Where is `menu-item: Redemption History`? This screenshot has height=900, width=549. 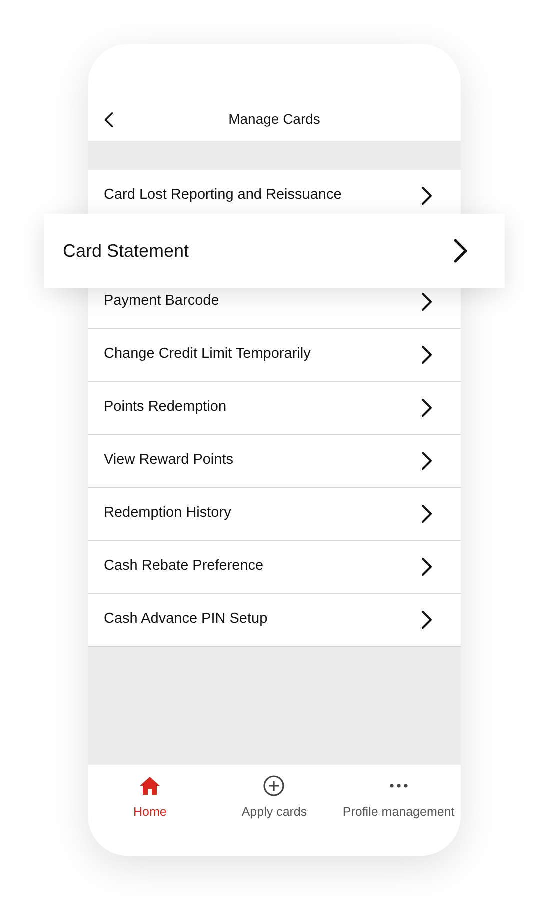
menu-item: Redemption History is located at coordinates (274, 514).